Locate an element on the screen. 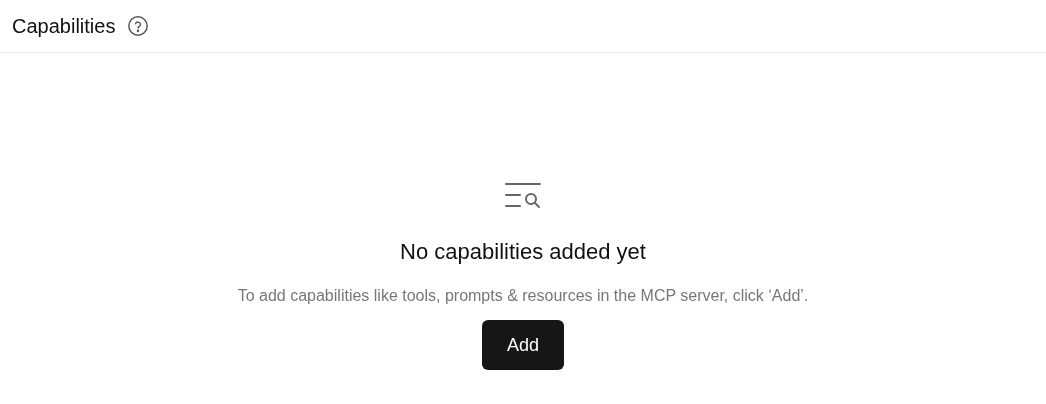 Image resolution: width=1046 pixels, height=404 pixels. section-title: Capabilities is located at coordinates (64, 26).